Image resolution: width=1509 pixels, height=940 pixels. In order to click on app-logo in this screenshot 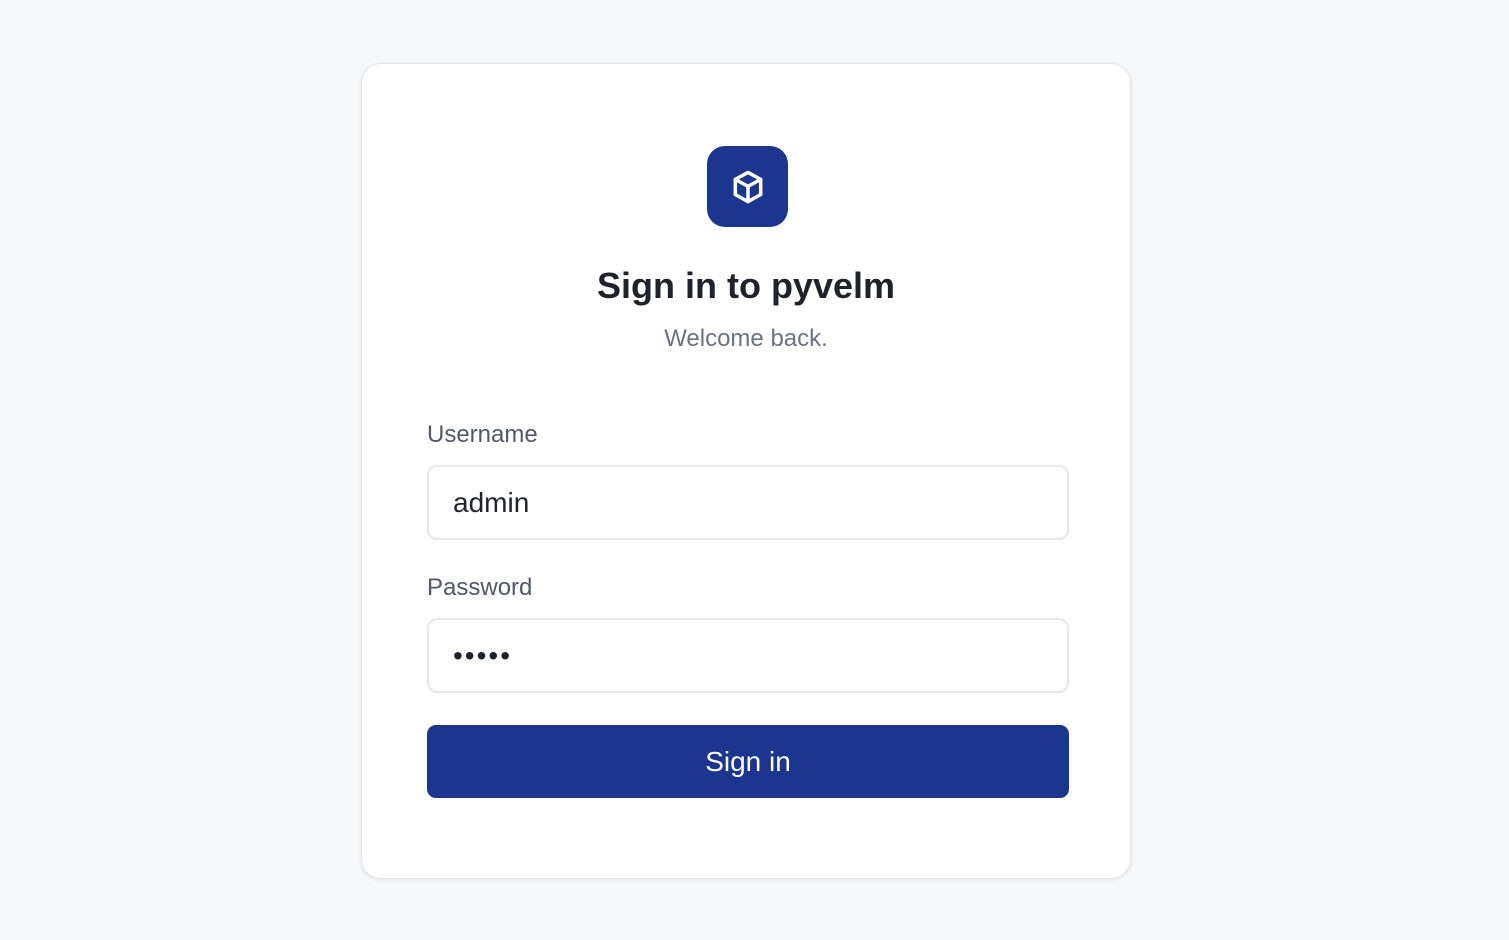, I will do `click(747, 186)`.